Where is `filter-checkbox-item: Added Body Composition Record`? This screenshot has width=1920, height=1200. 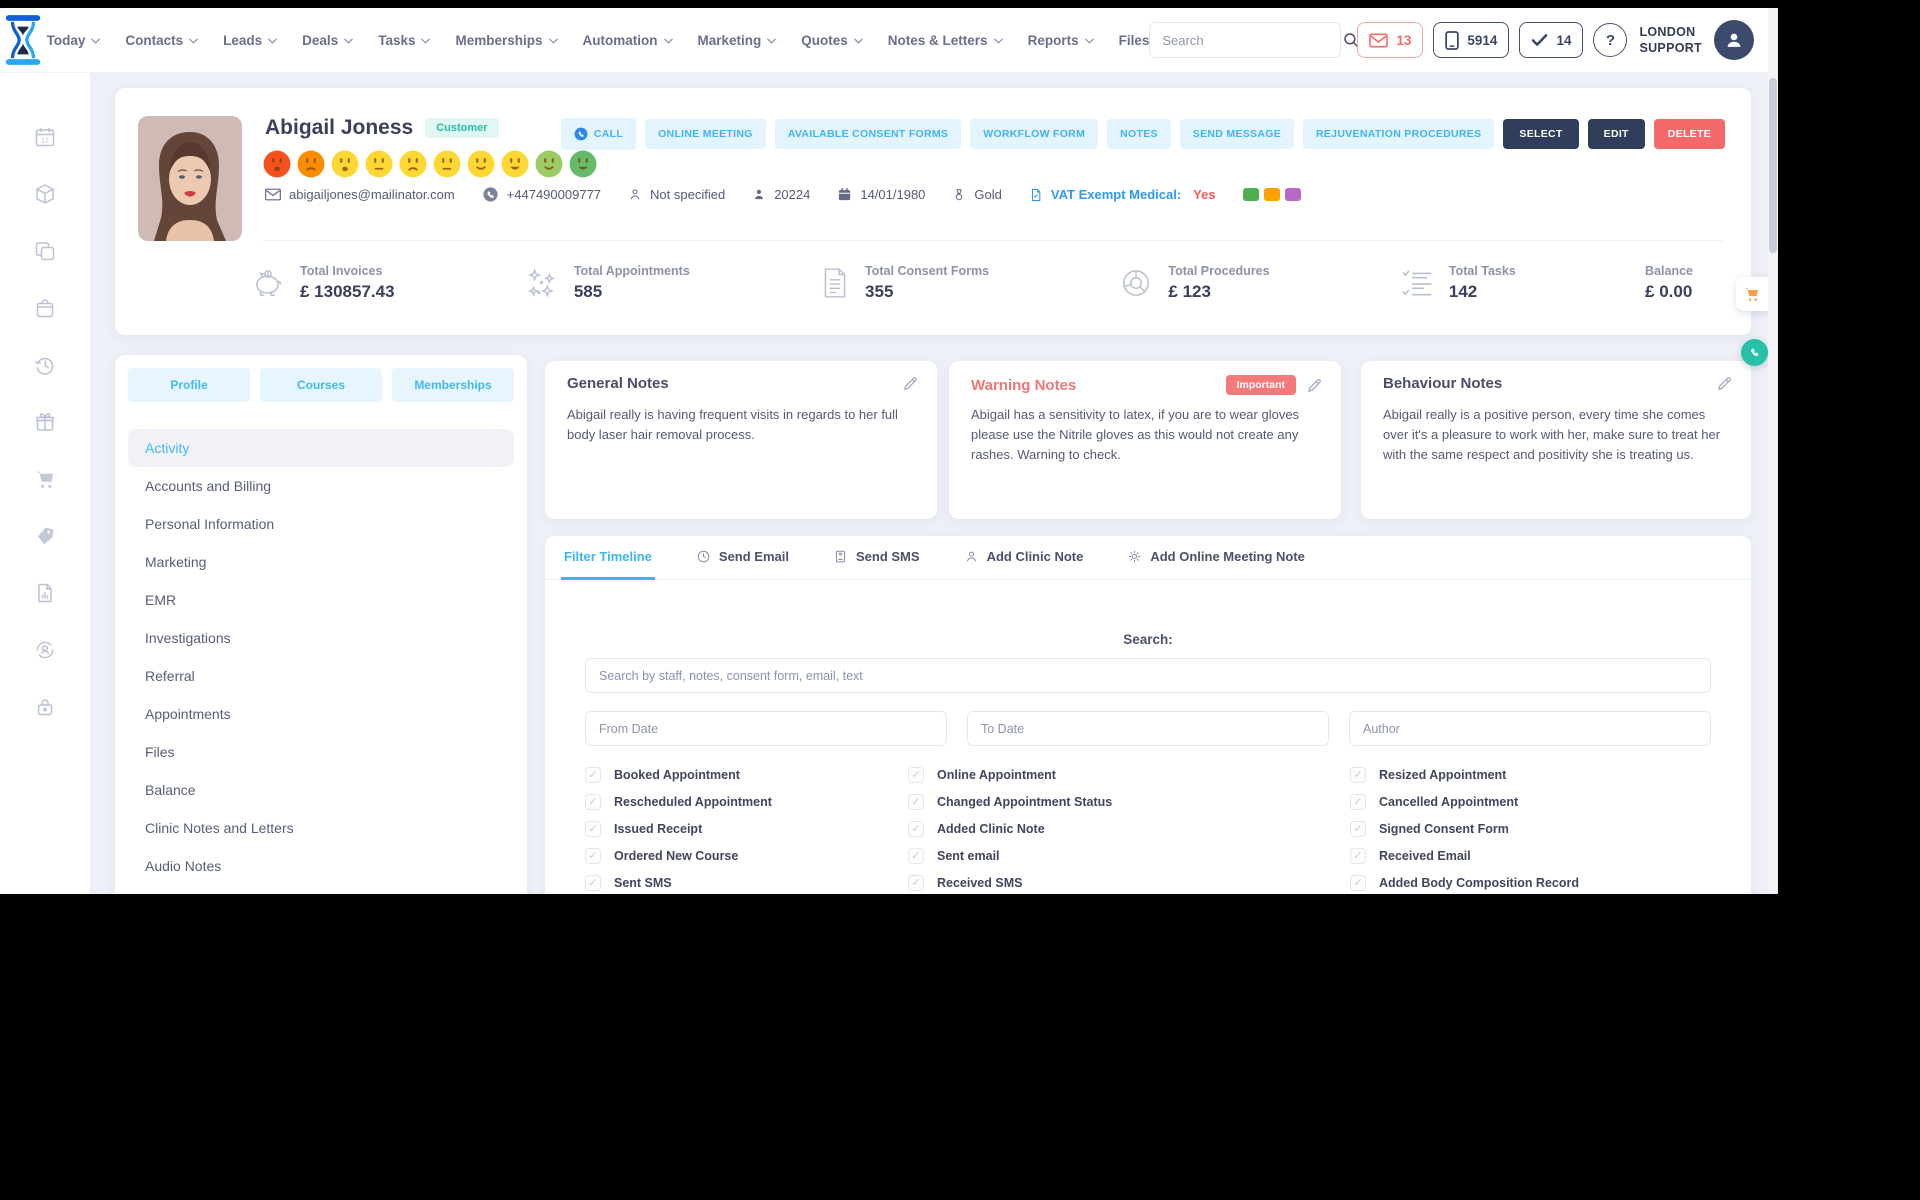
filter-checkbox-item: Added Body Composition Record is located at coordinates (1530, 882).